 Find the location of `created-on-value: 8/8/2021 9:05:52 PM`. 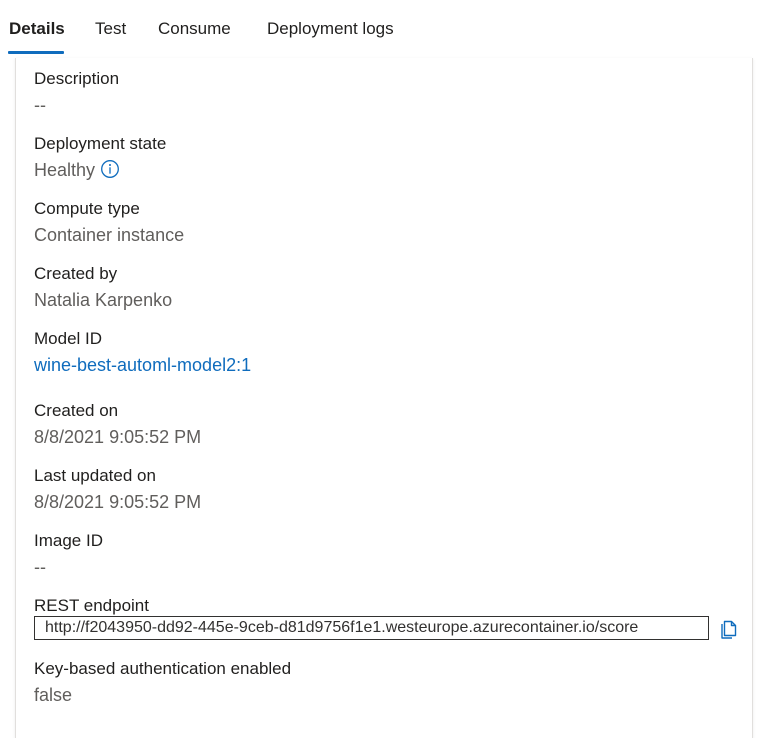

created-on-value: 8/8/2021 9:05:52 PM is located at coordinates (118, 437).